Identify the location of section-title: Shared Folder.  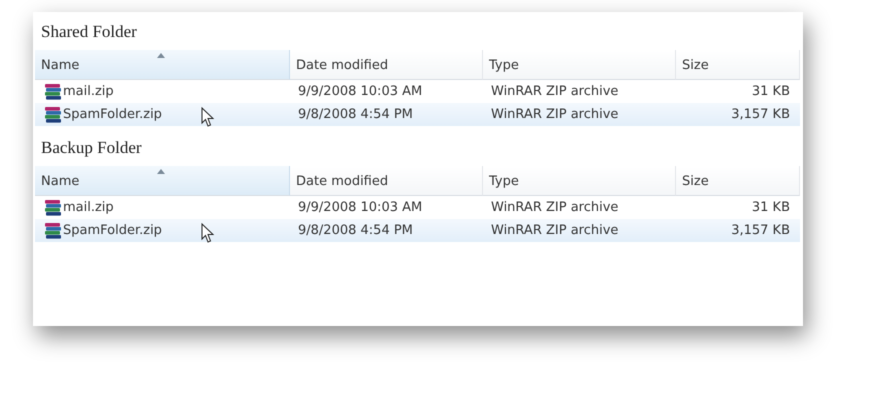
(89, 32).